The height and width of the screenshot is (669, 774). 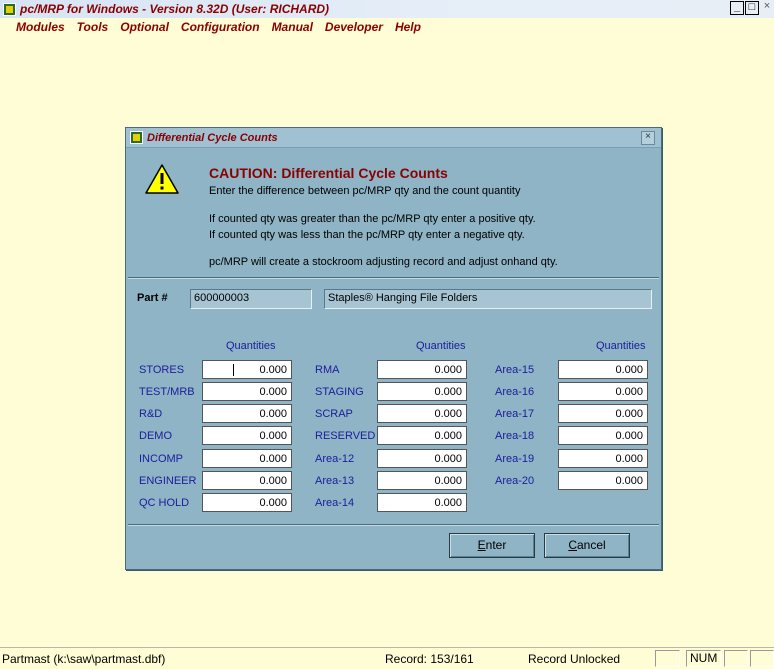 I want to click on cancel-label: ancel, so click(x=591, y=545).